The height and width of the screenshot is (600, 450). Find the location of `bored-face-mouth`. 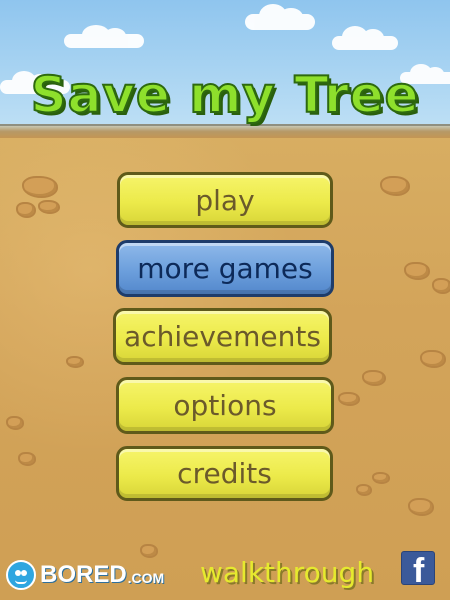

bored-face-mouth is located at coordinates (21, 582).